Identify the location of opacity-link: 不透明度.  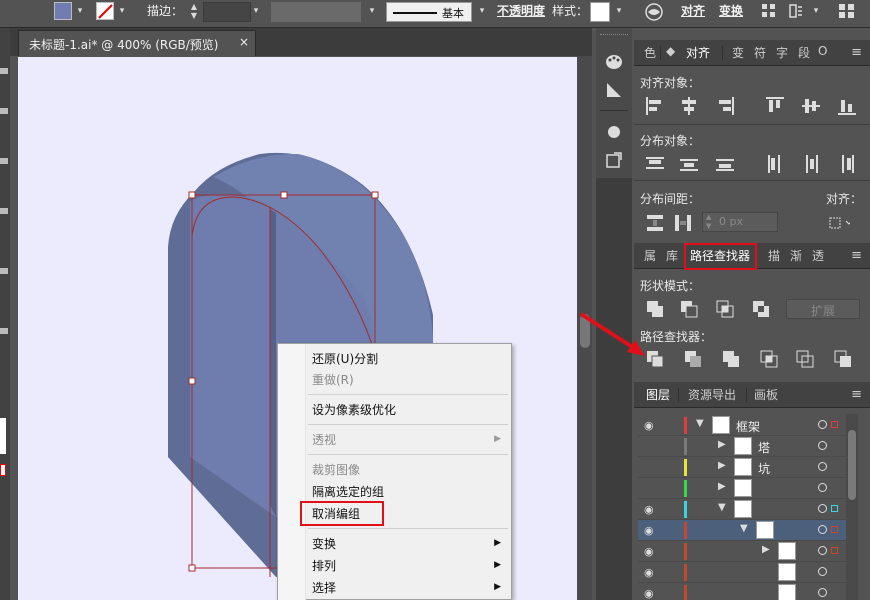
(521, 11).